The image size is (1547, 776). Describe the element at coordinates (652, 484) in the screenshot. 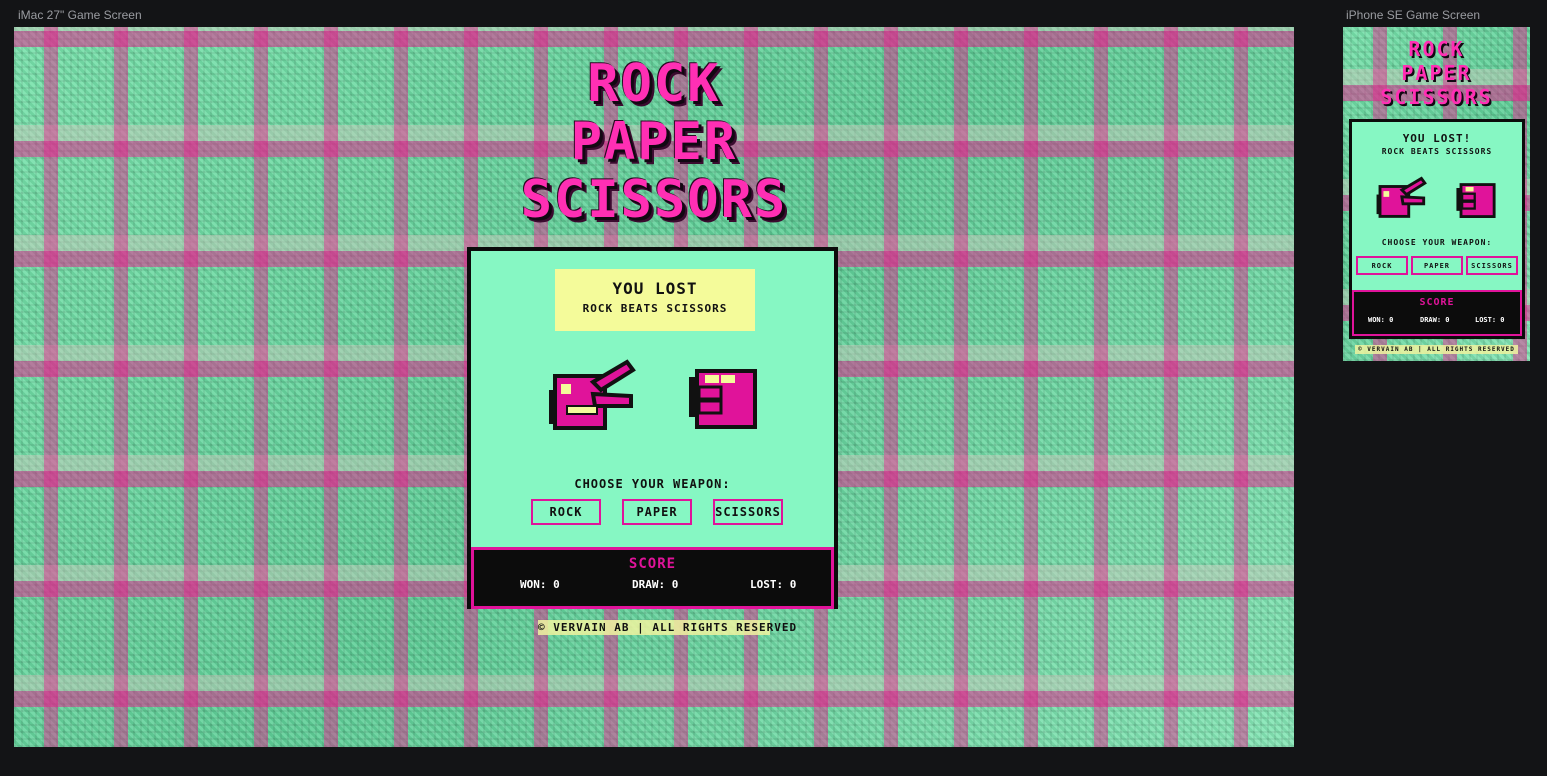

I see `choose-weapon-label: CHOOSE YOUR WEAPON:` at that location.